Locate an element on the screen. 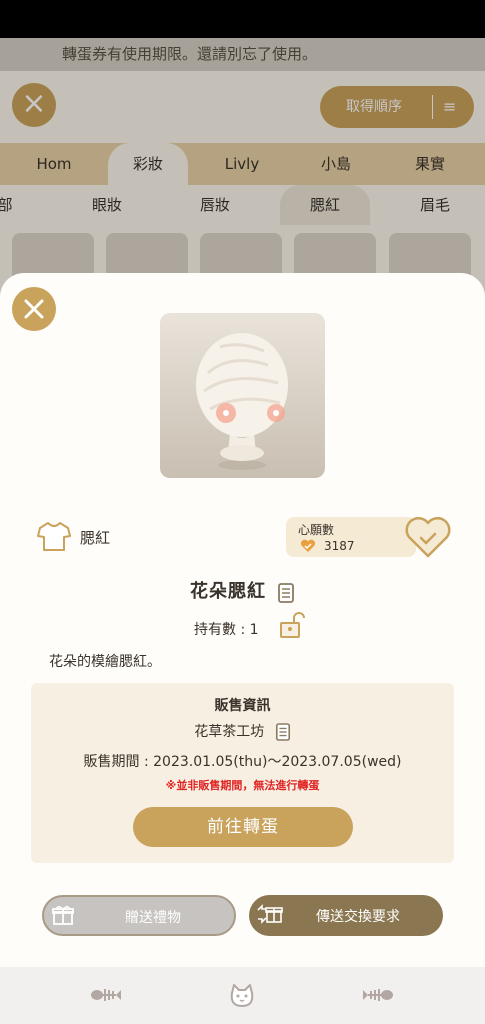 Image resolution: width=485 pixels, height=1024 pixels. sale-info-title: 販售資訊 is located at coordinates (242, 706).